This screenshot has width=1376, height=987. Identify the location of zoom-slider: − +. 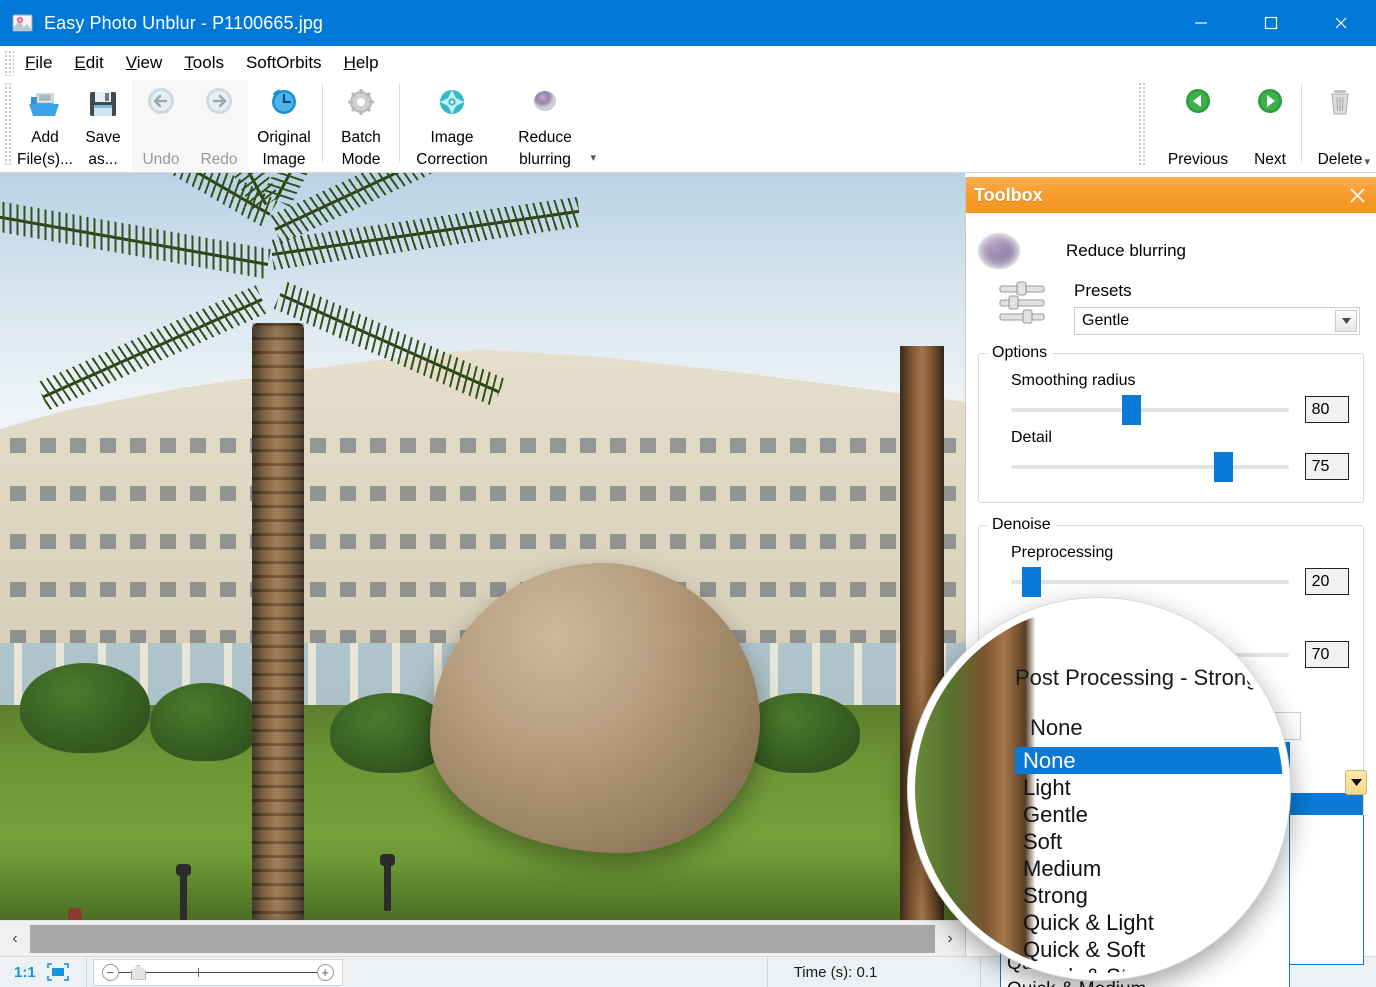
(217, 972).